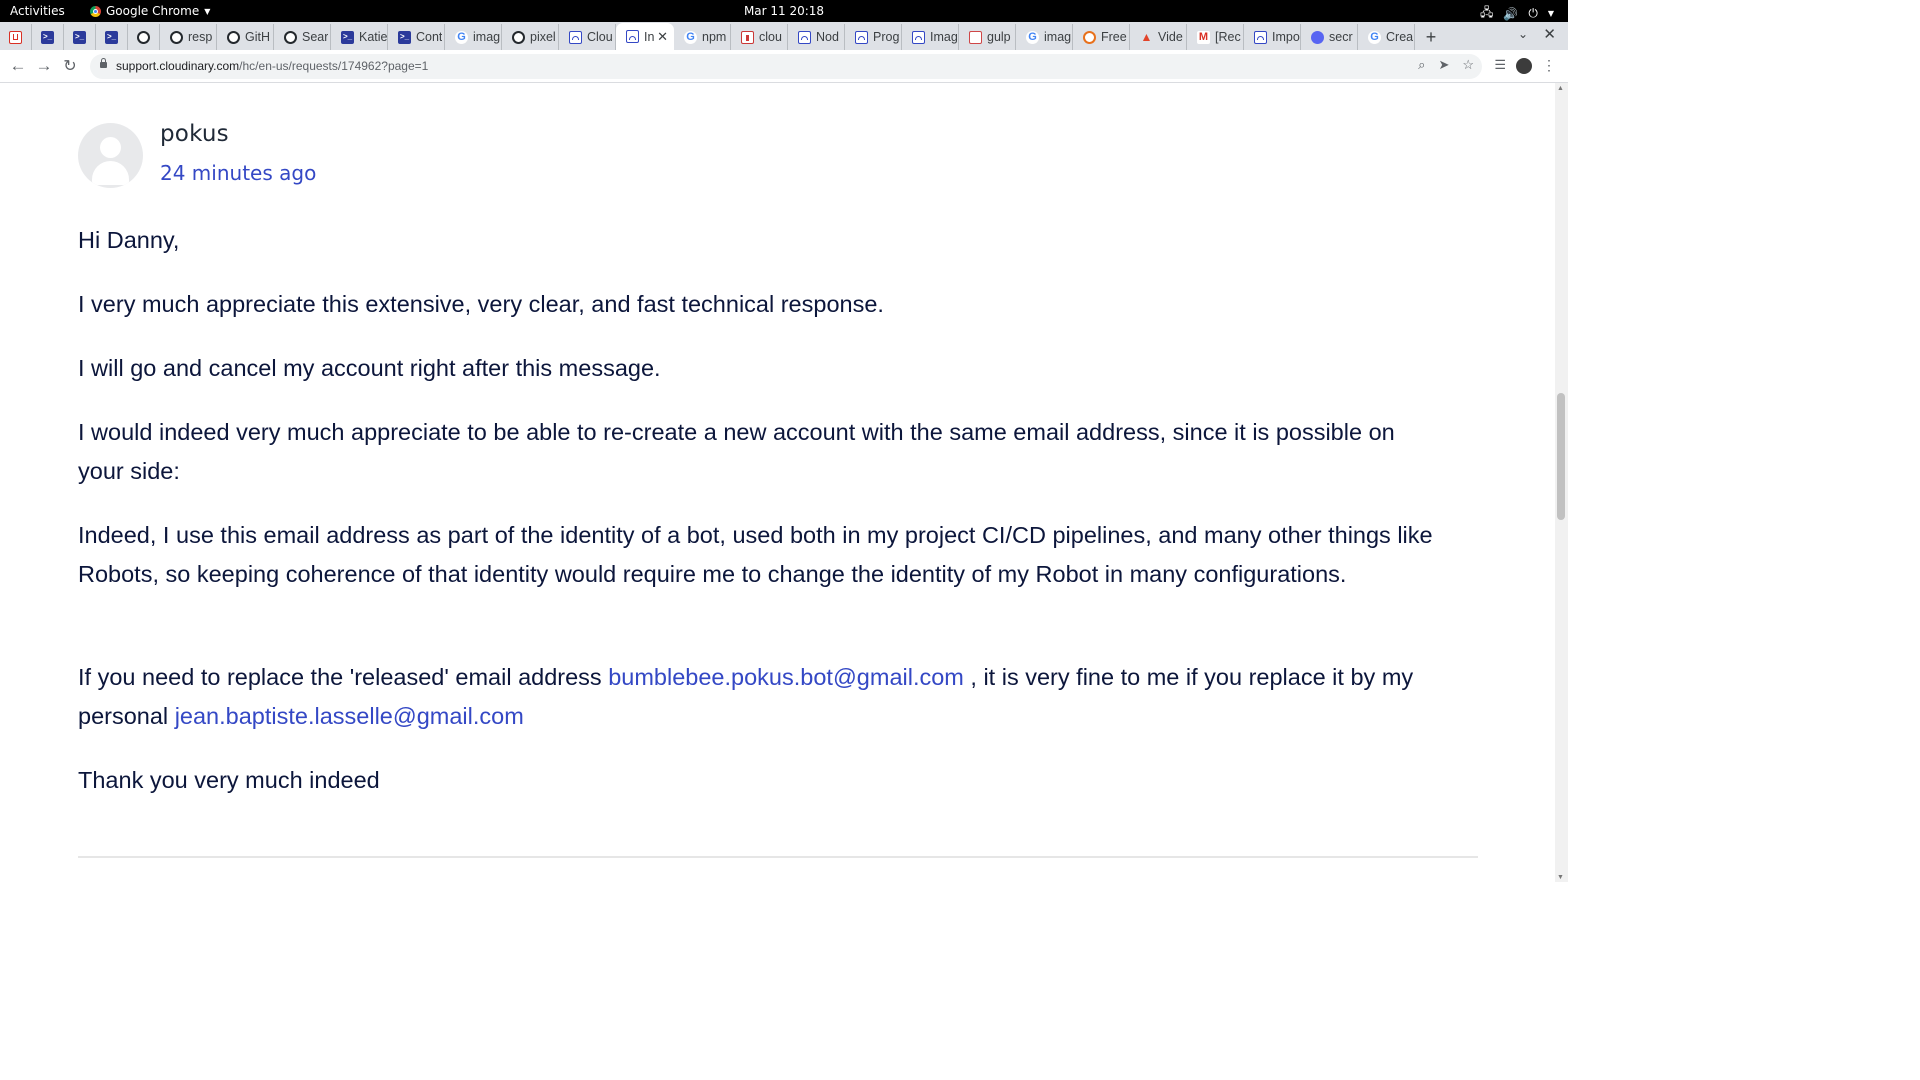  What do you see at coordinates (1523, 34) in the screenshot?
I see `tab-search-icon: ⌄` at bounding box center [1523, 34].